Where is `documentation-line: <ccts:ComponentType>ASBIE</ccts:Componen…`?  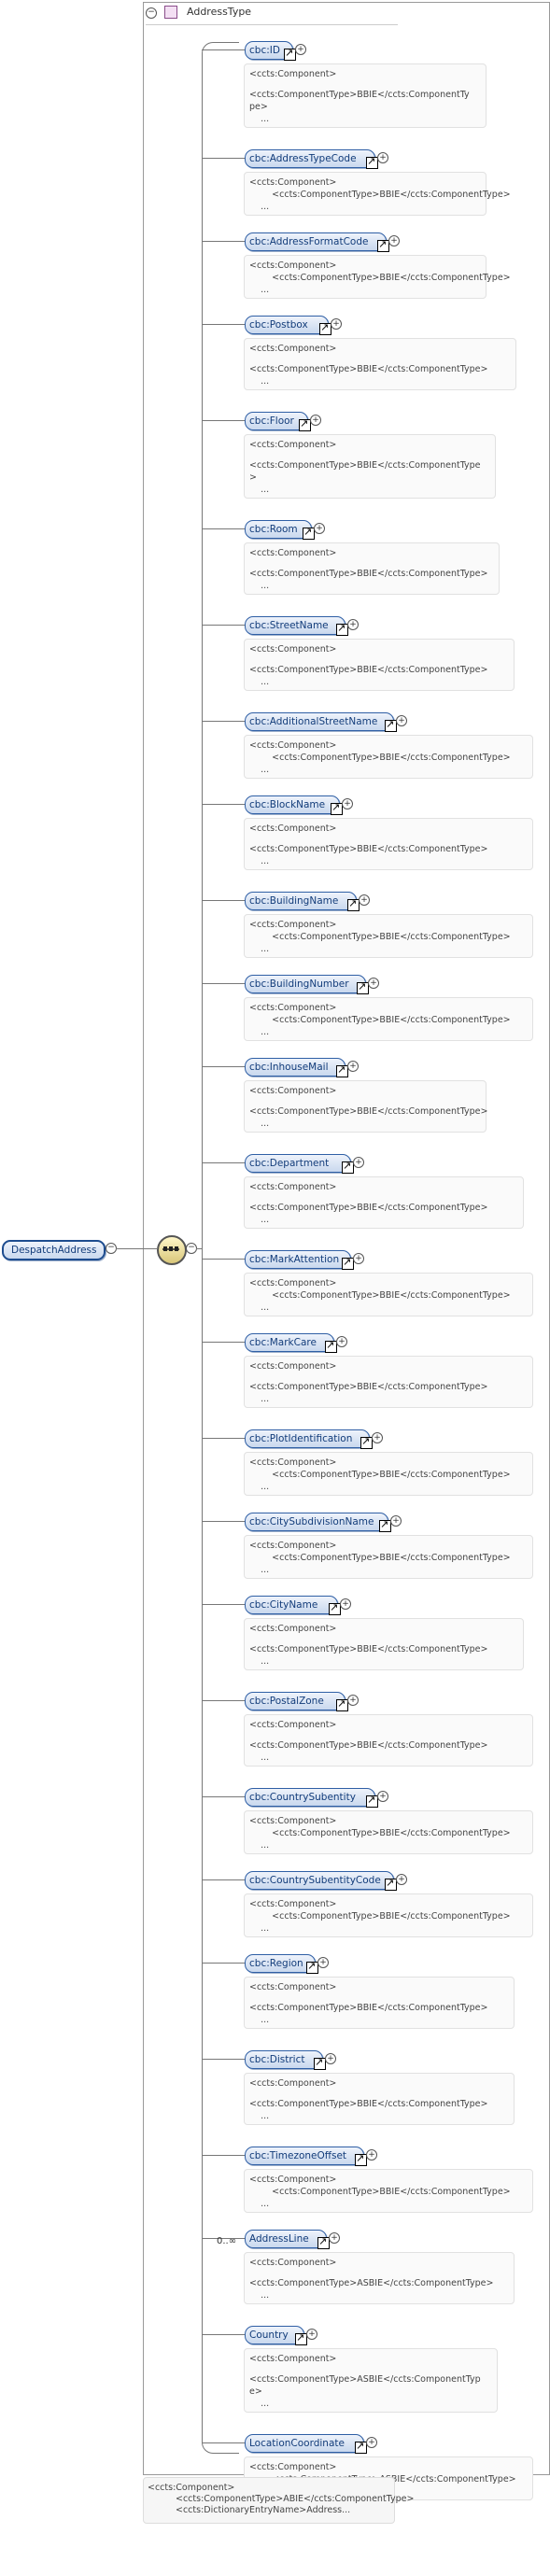
documentation-line: <ccts:ComponentType>ASBIE</ccts:Componen… is located at coordinates (371, 2283).